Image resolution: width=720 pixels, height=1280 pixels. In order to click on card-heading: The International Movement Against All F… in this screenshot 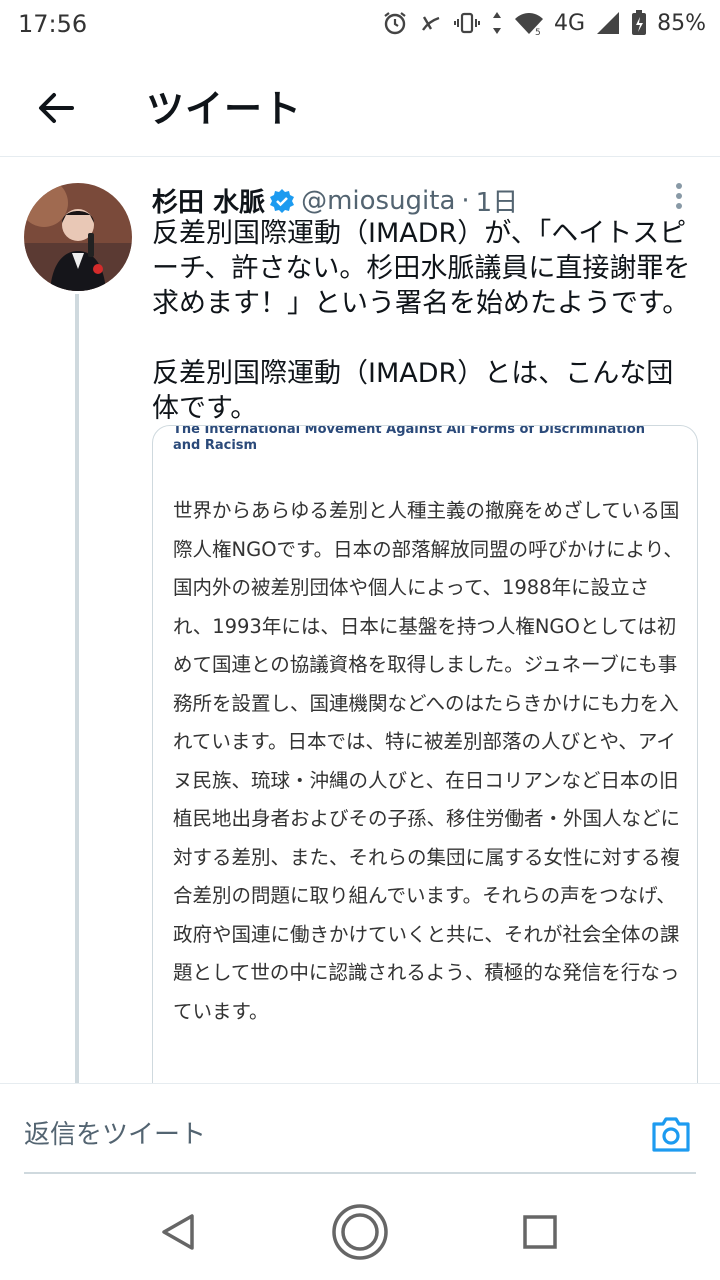, I will do `click(409, 439)`.